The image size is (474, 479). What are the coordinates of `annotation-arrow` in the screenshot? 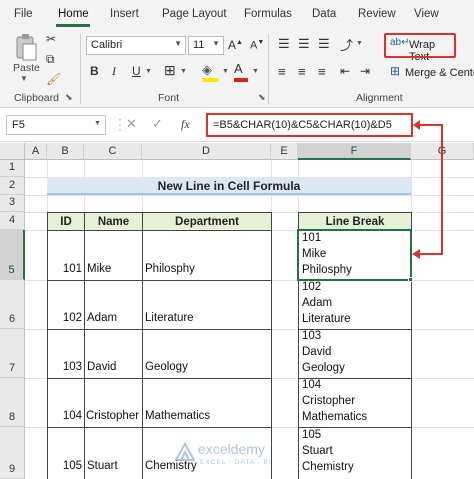 It's located at (427, 189).